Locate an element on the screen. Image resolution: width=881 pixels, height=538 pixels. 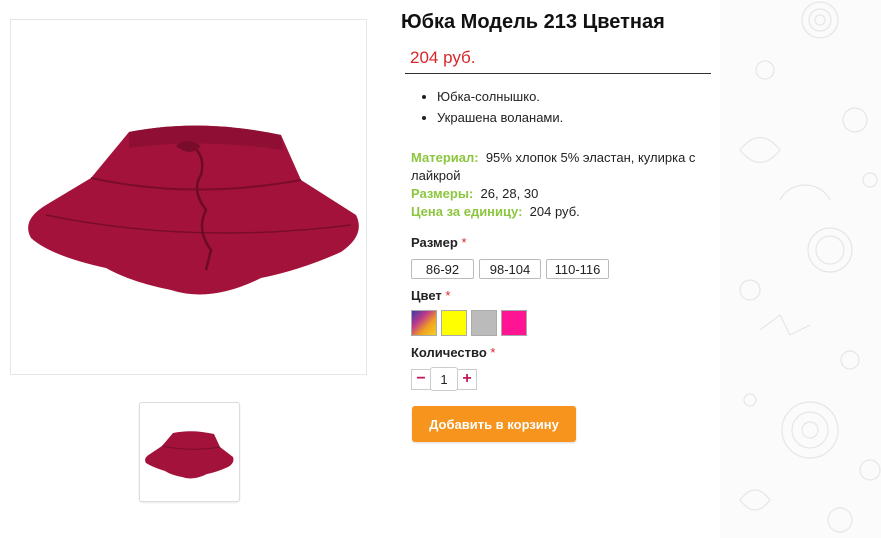
product-title: Юбка Модель 213 Цветная is located at coordinates (533, 22).